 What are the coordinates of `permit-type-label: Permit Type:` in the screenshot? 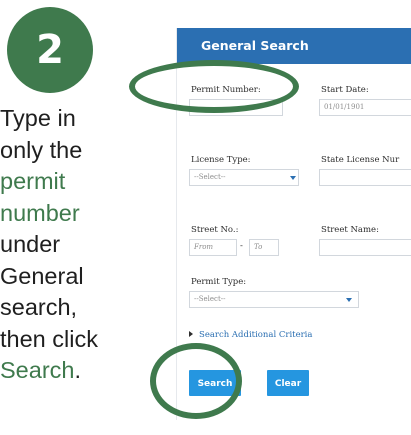 It's located at (219, 282).